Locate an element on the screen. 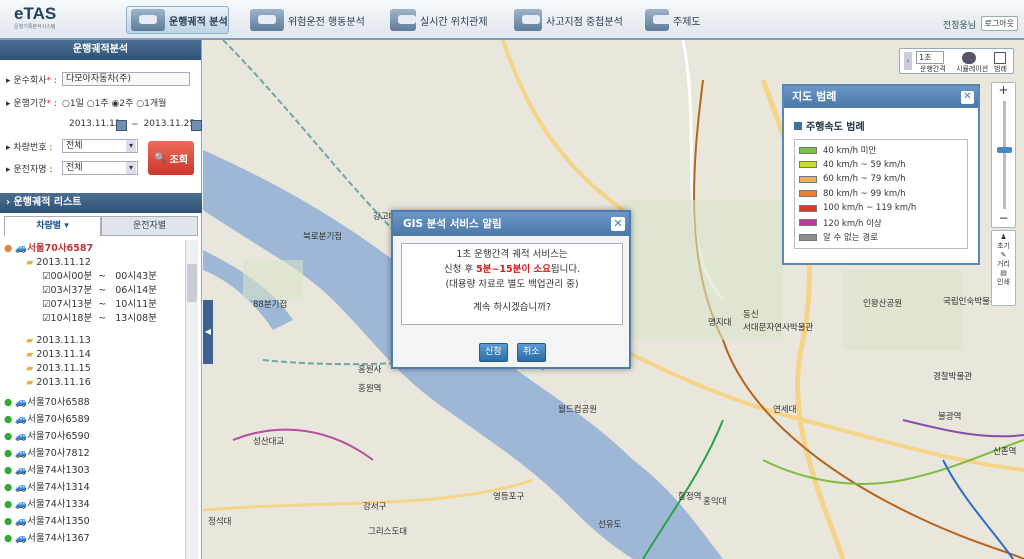 This screenshot has height=559, width=1024. tree-vehicle-item: ● 🚙서울70사7812 is located at coordinates (47, 454).